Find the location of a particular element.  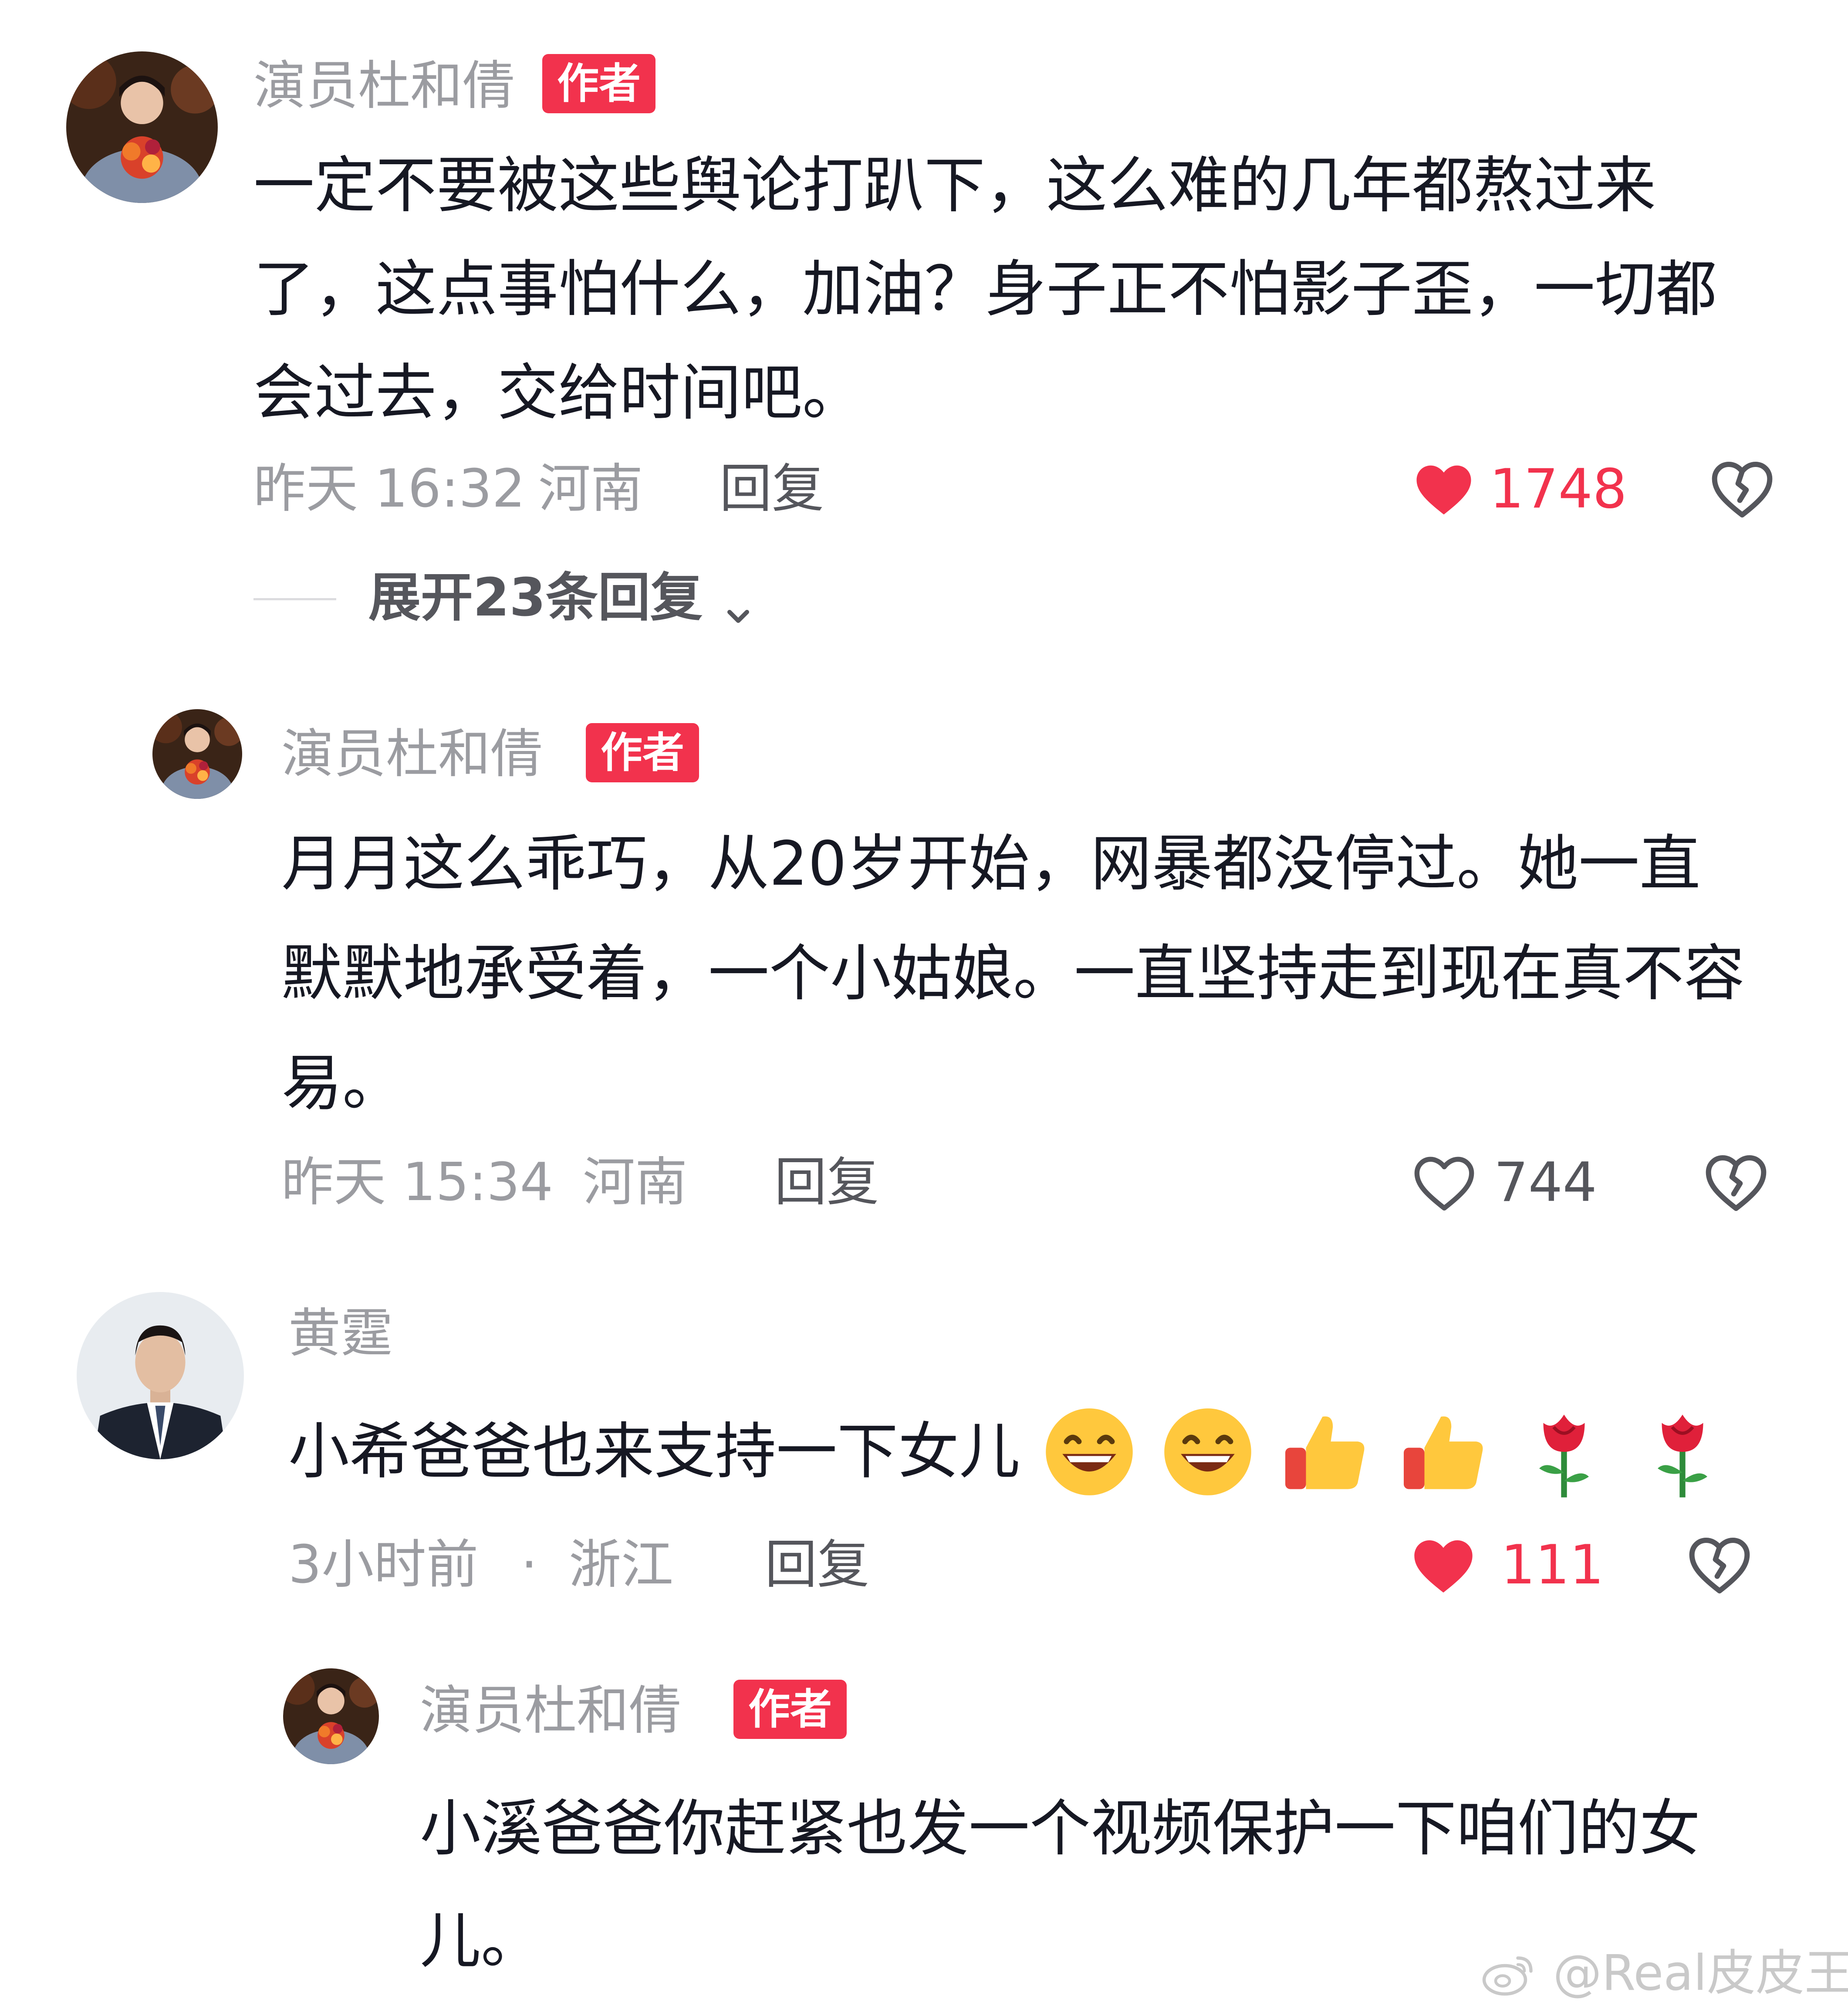

like-count: 744 is located at coordinates (1545, 1182).